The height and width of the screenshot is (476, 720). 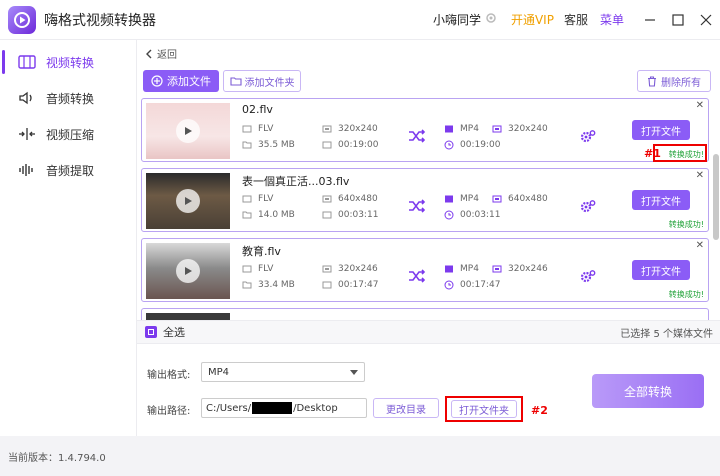 What do you see at coordinates (576, 19) in the screenshot?
I see `customer-service-link: 客服` at bounding box center [576, 19].